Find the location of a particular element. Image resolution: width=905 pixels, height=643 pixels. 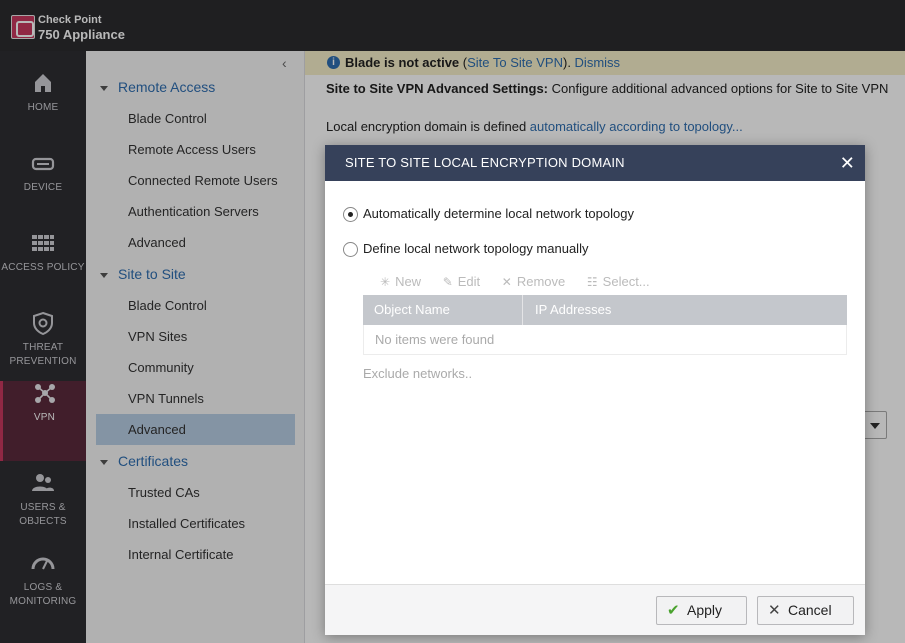

table-header: Object Name IP Addresses is located at coordinates (605, 310).